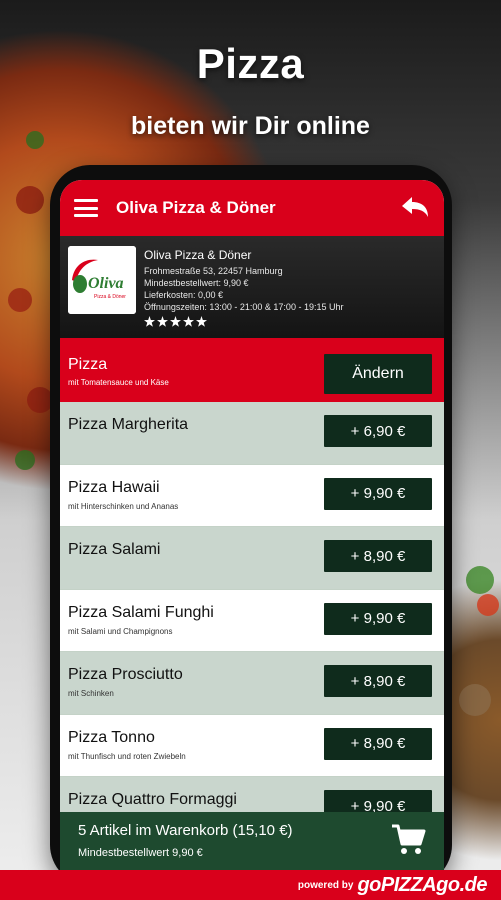 This screenshot has width=501, height=900. What do you see at coordinates (110, 297) in the screenshot?
I see `logo-subtext: Pizza & Döner` at bounding box center [110, 297].